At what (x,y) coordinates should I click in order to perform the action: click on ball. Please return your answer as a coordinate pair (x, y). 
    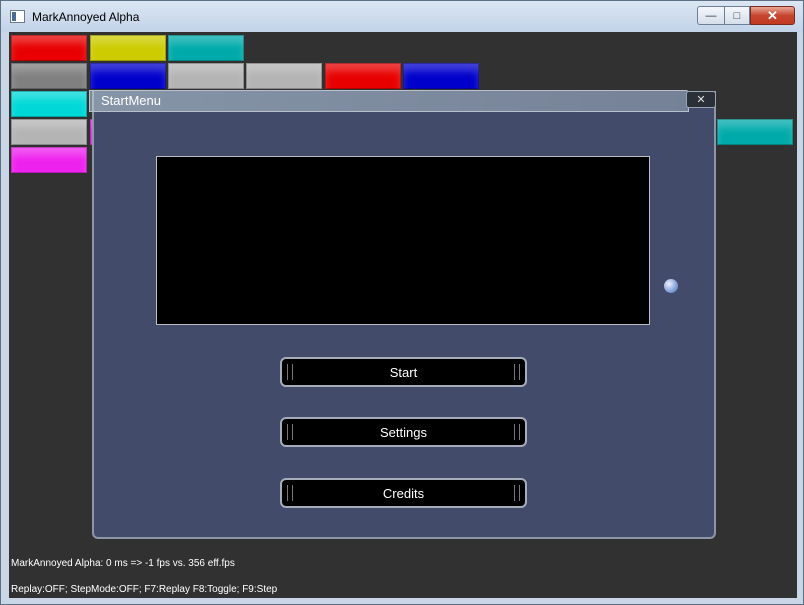
    Looking at the image, I should click on (671, 286).